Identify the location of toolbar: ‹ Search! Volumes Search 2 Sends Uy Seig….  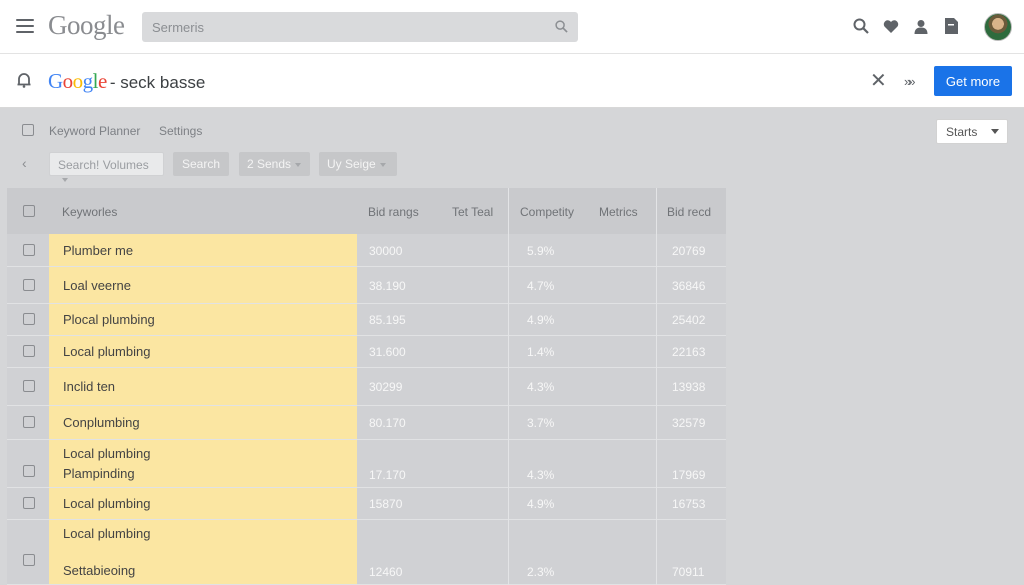
(512, 167).